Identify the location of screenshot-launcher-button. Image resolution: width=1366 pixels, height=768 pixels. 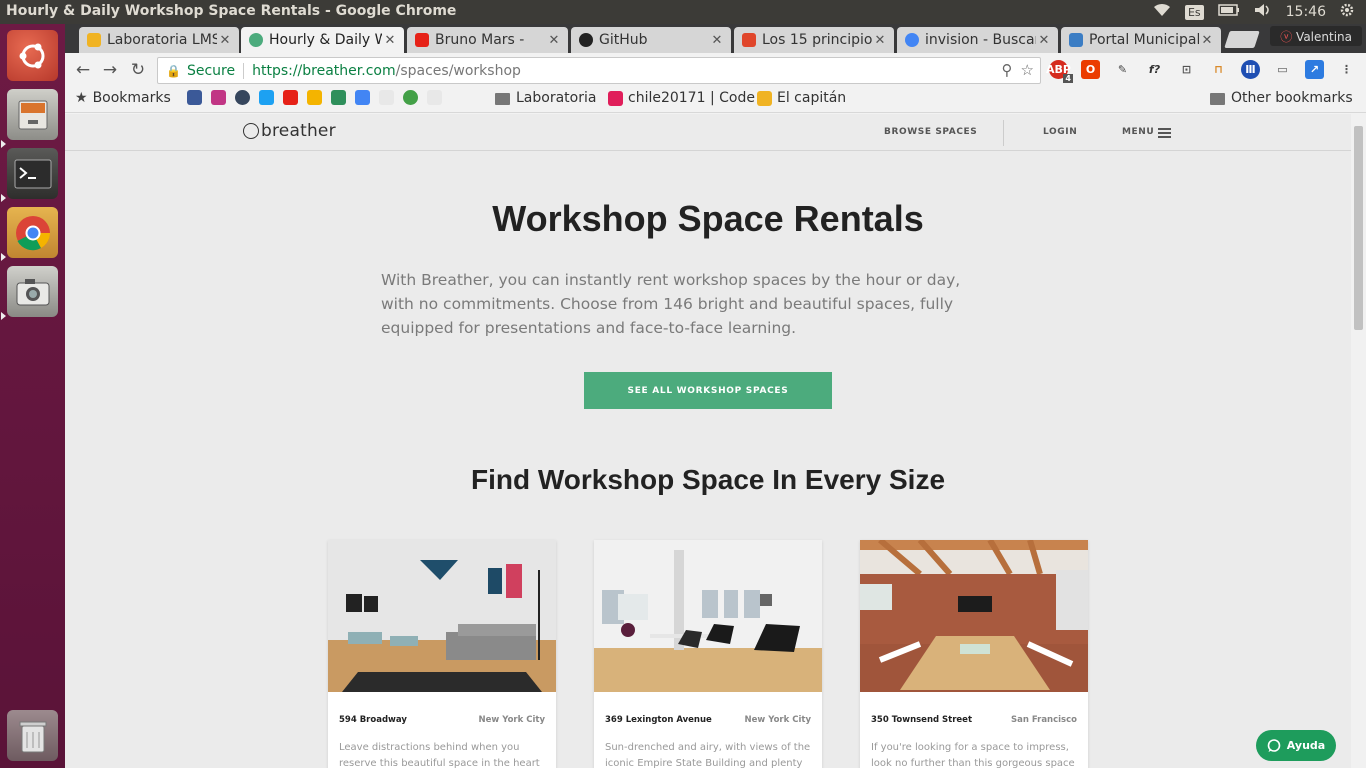
(32, 291).